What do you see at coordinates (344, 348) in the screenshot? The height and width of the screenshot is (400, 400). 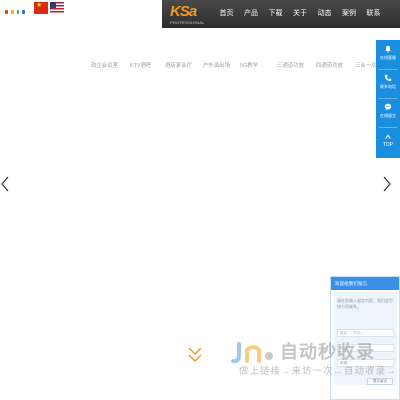 I see `phone-field-label: 电话` at bounding box center [344, 348].